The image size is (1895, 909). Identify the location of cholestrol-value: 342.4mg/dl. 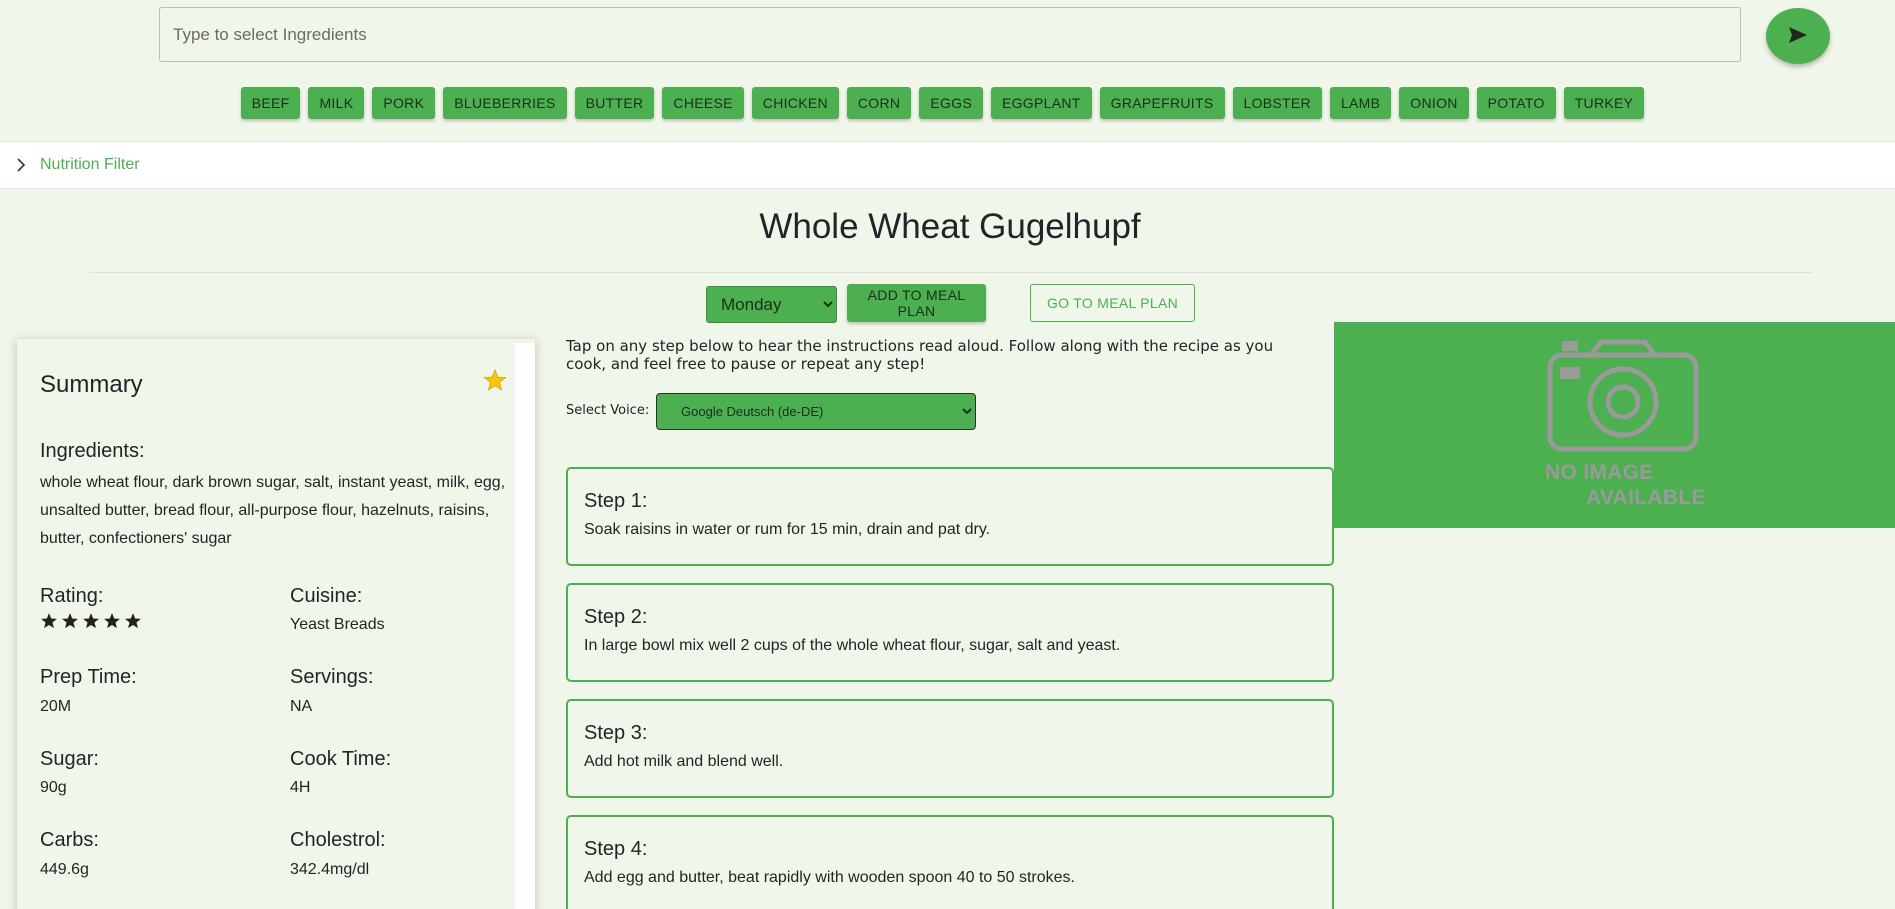
(330, 869).